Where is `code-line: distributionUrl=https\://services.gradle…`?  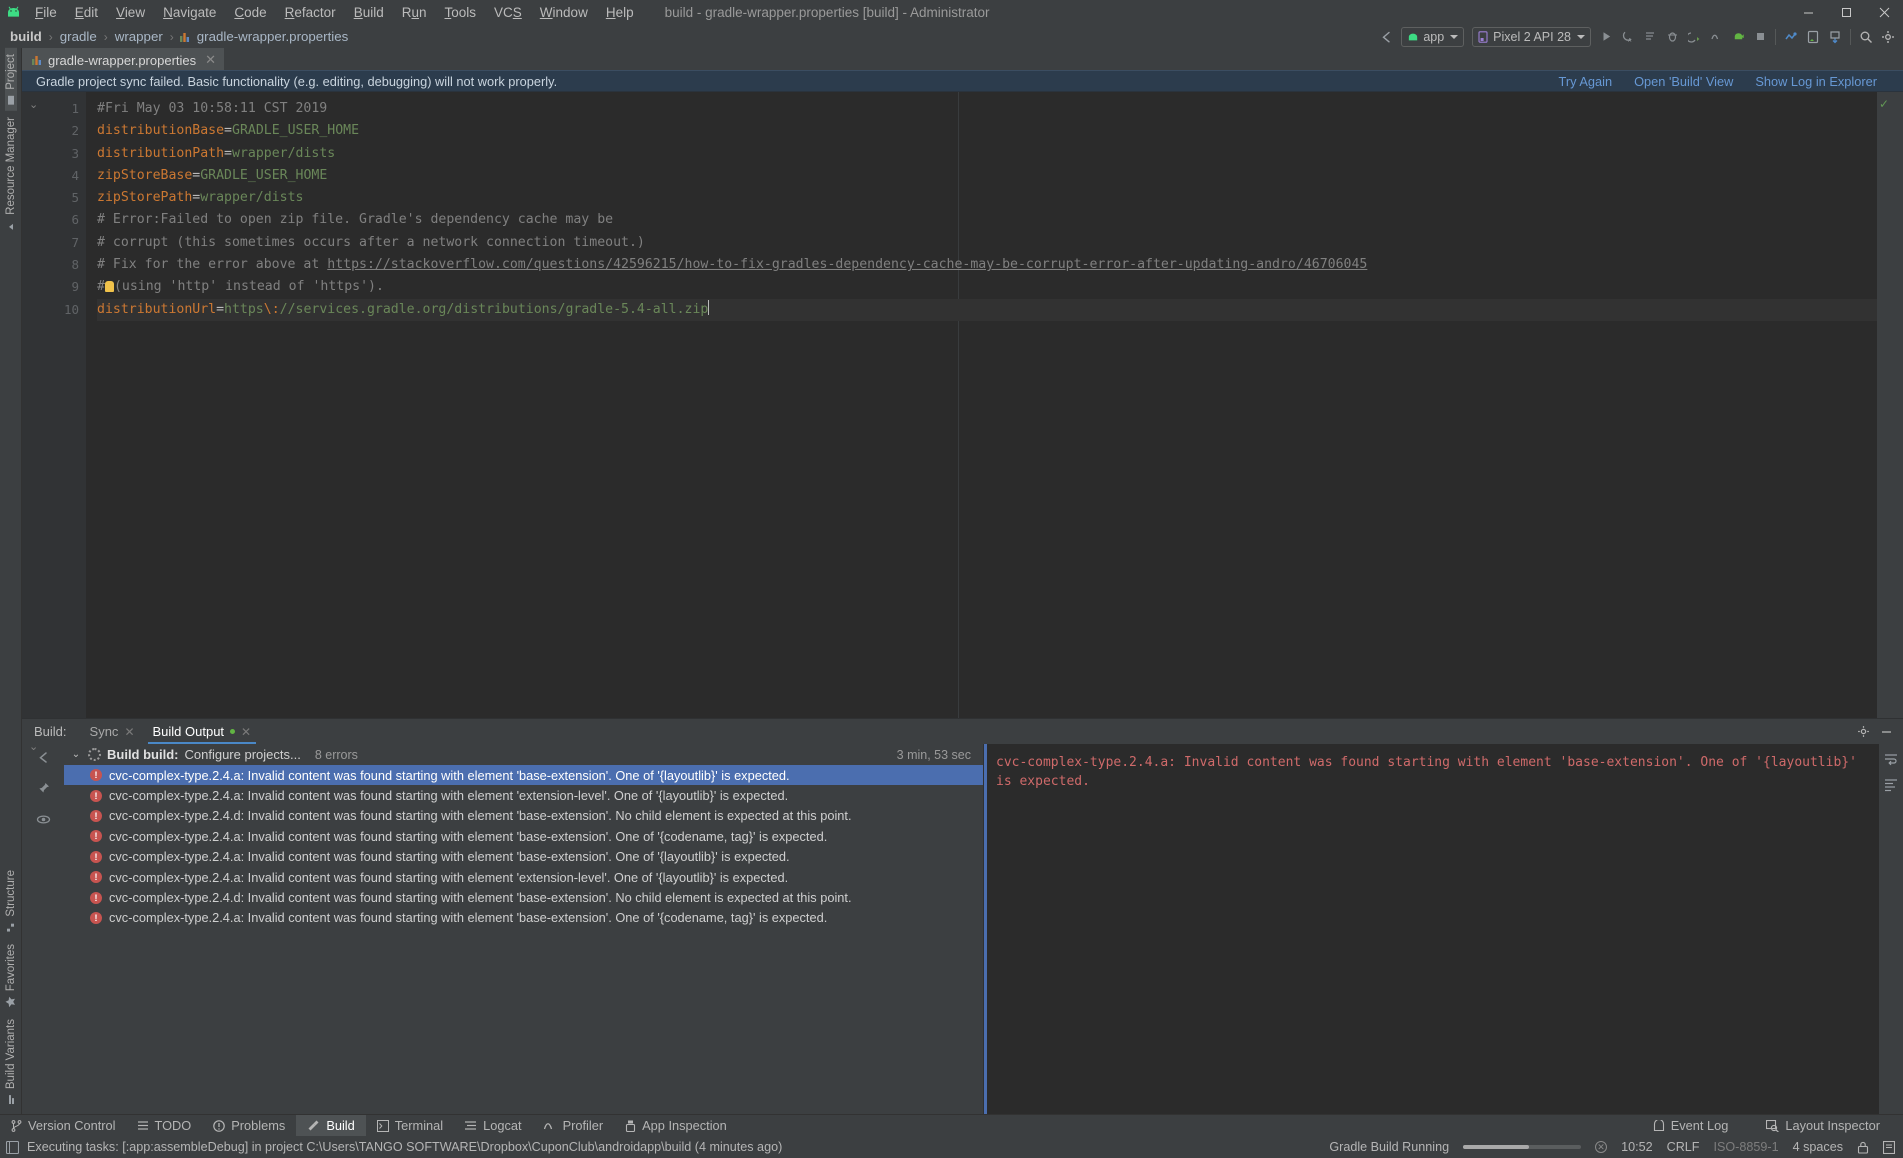 code-line: distributionUrl=https\://services.gradle… is located at coordinates (987, 309).